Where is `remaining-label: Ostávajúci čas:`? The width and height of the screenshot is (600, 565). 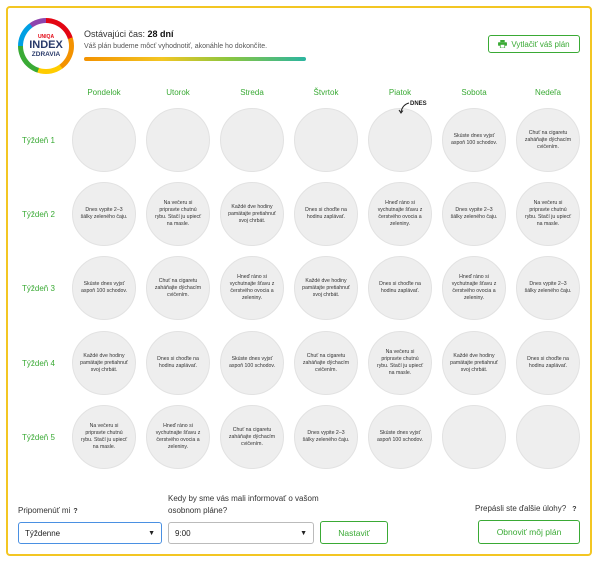 remaining-label: Ostávajúci čas: is located at coordinates (115, 34).